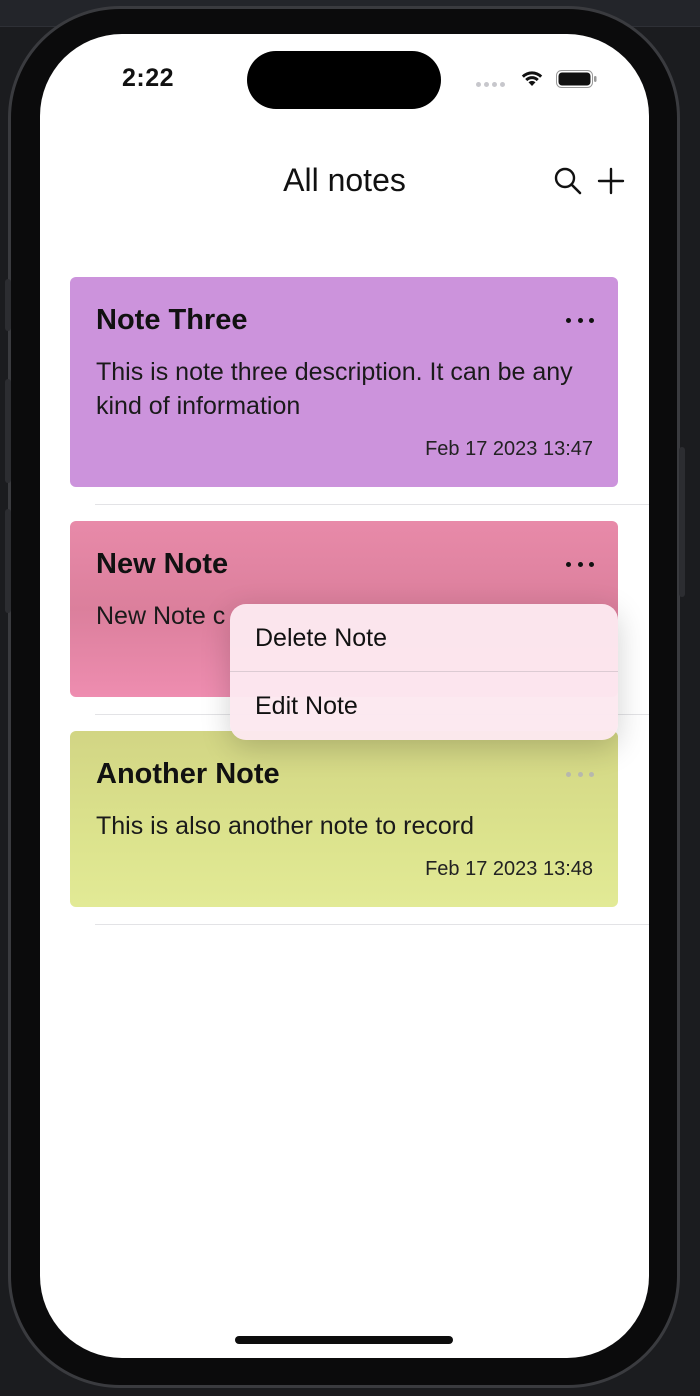  Describe the element at coordinates (424, 638) in the screenshot. I see `delete-note-menu-item: Delete Note` at that location.